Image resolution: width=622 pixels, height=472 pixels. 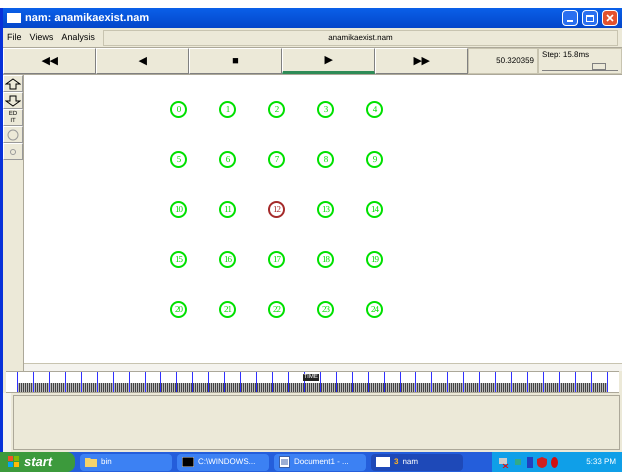 I want to click on network-node: 18, so click(x=325, y=259).